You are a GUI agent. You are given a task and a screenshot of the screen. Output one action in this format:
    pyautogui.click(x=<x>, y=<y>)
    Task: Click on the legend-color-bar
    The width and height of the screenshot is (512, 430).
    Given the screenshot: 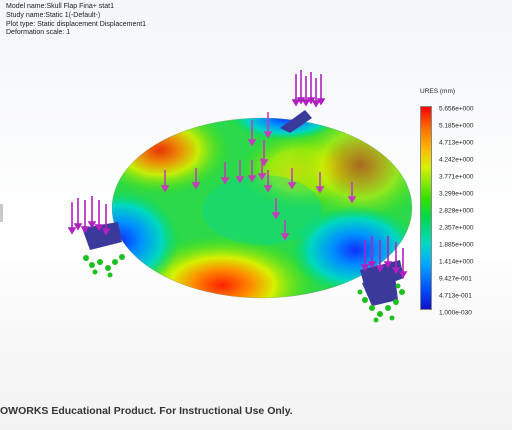 What is the action you would take?
    pyautogui.click(x=426, y=208)
    